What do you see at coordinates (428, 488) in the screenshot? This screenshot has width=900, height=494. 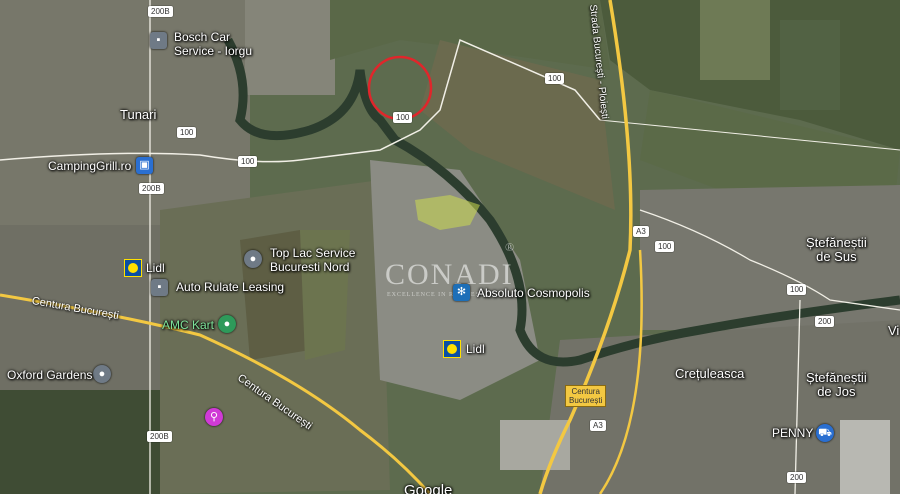 I see `google-logo: Google` at bounding box center [428, 488].